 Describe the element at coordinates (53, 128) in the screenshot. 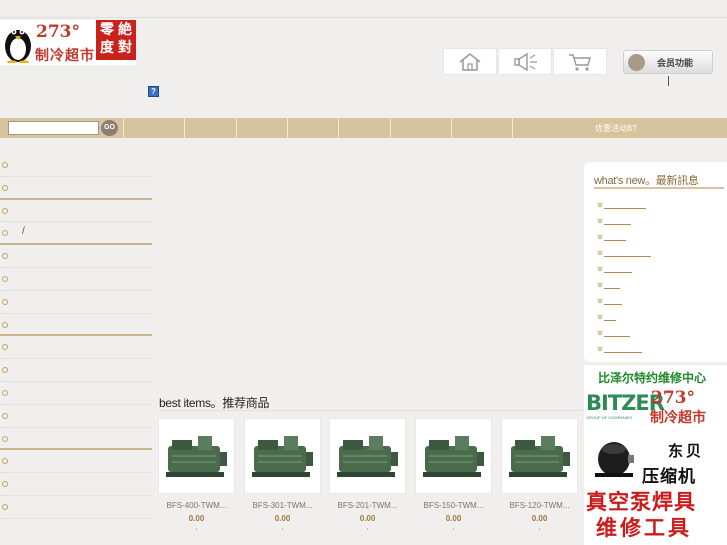

I see `search-input` at that location.